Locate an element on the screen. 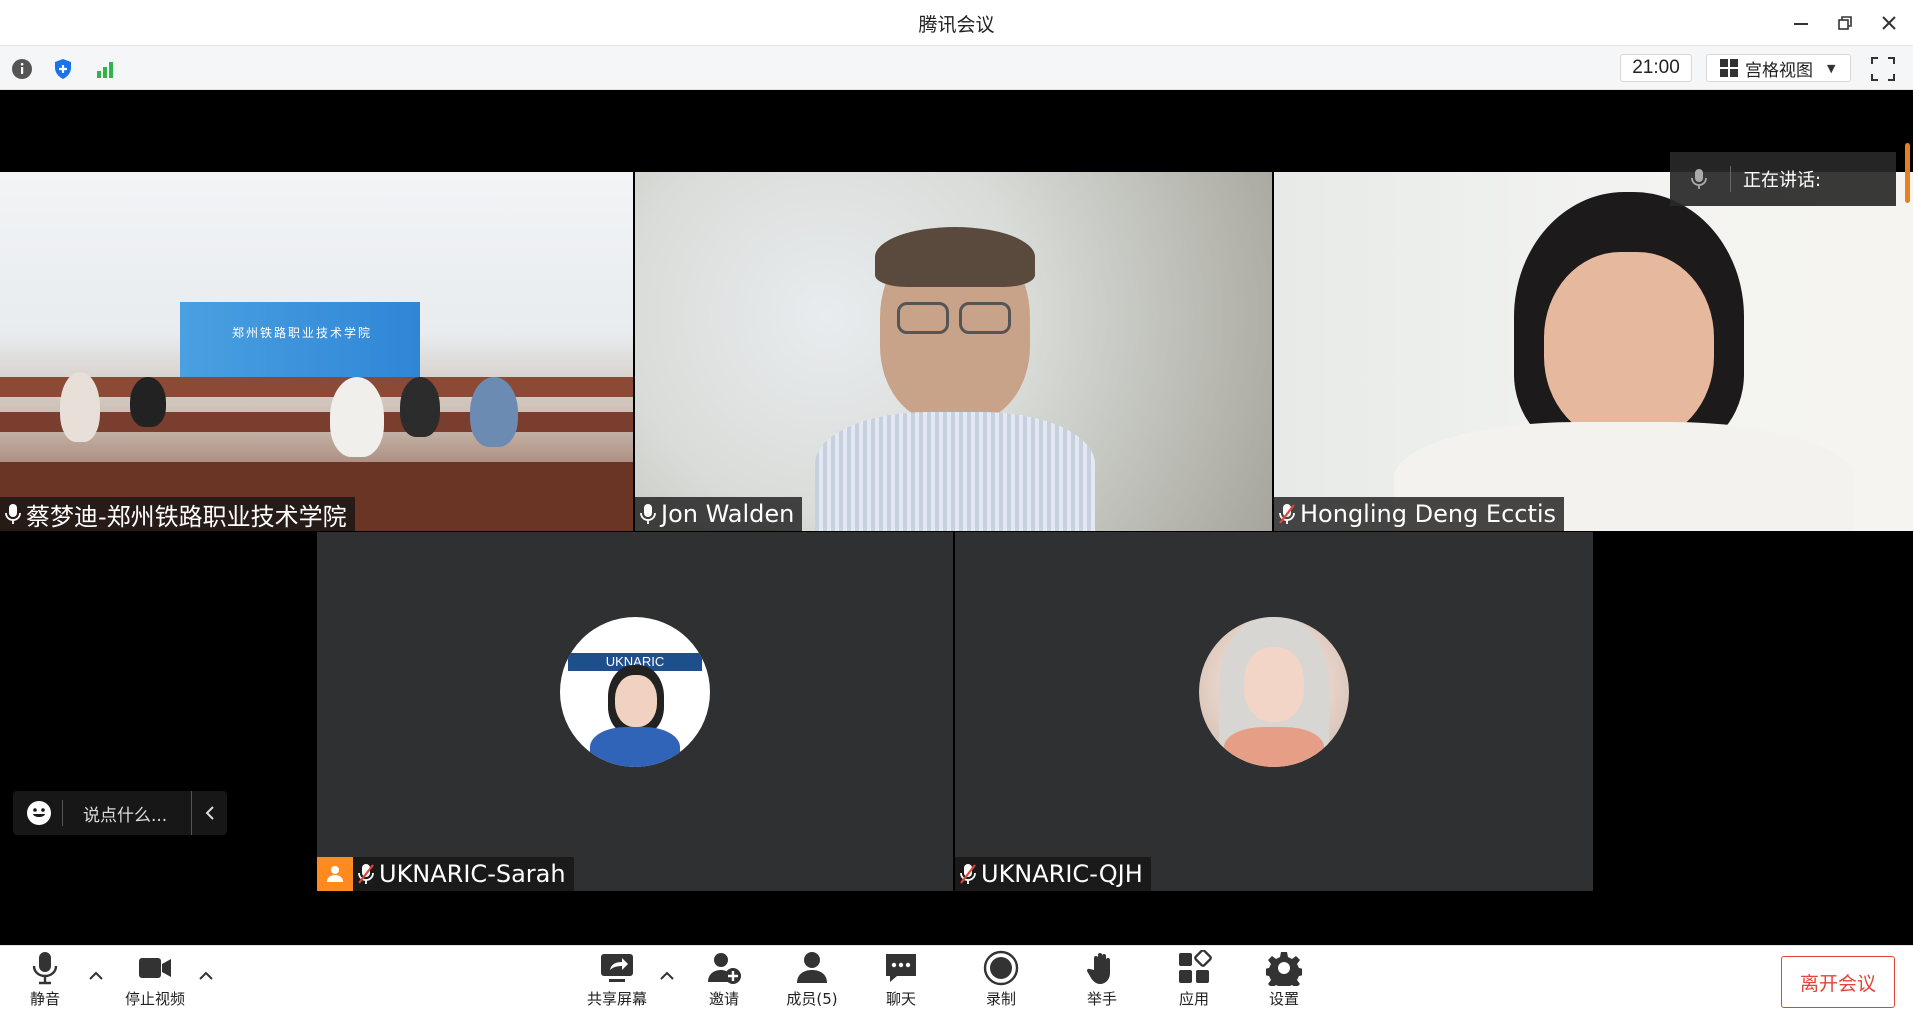 The image size is (1913, 1013). video-tile-participant-3: Hongling Deng Ecctis is located at coordinates (1593, 351).